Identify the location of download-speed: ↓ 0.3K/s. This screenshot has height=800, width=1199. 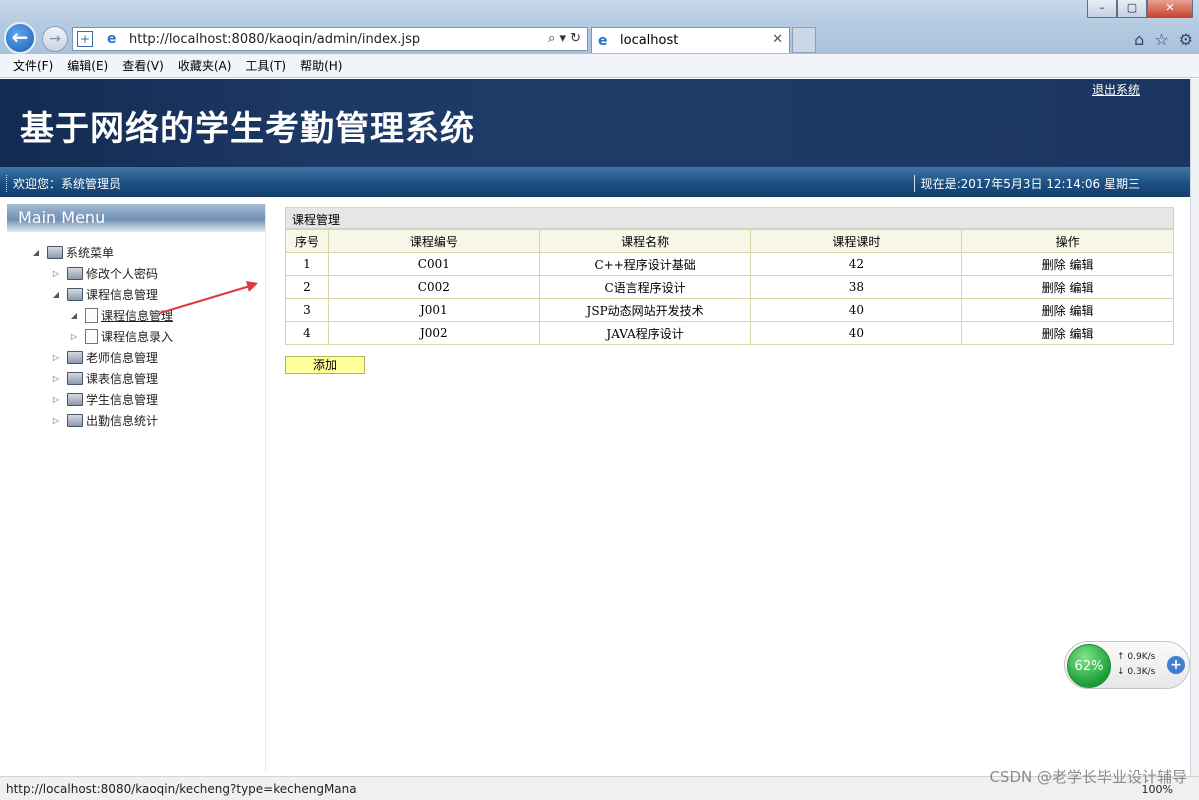
(1136, 672).